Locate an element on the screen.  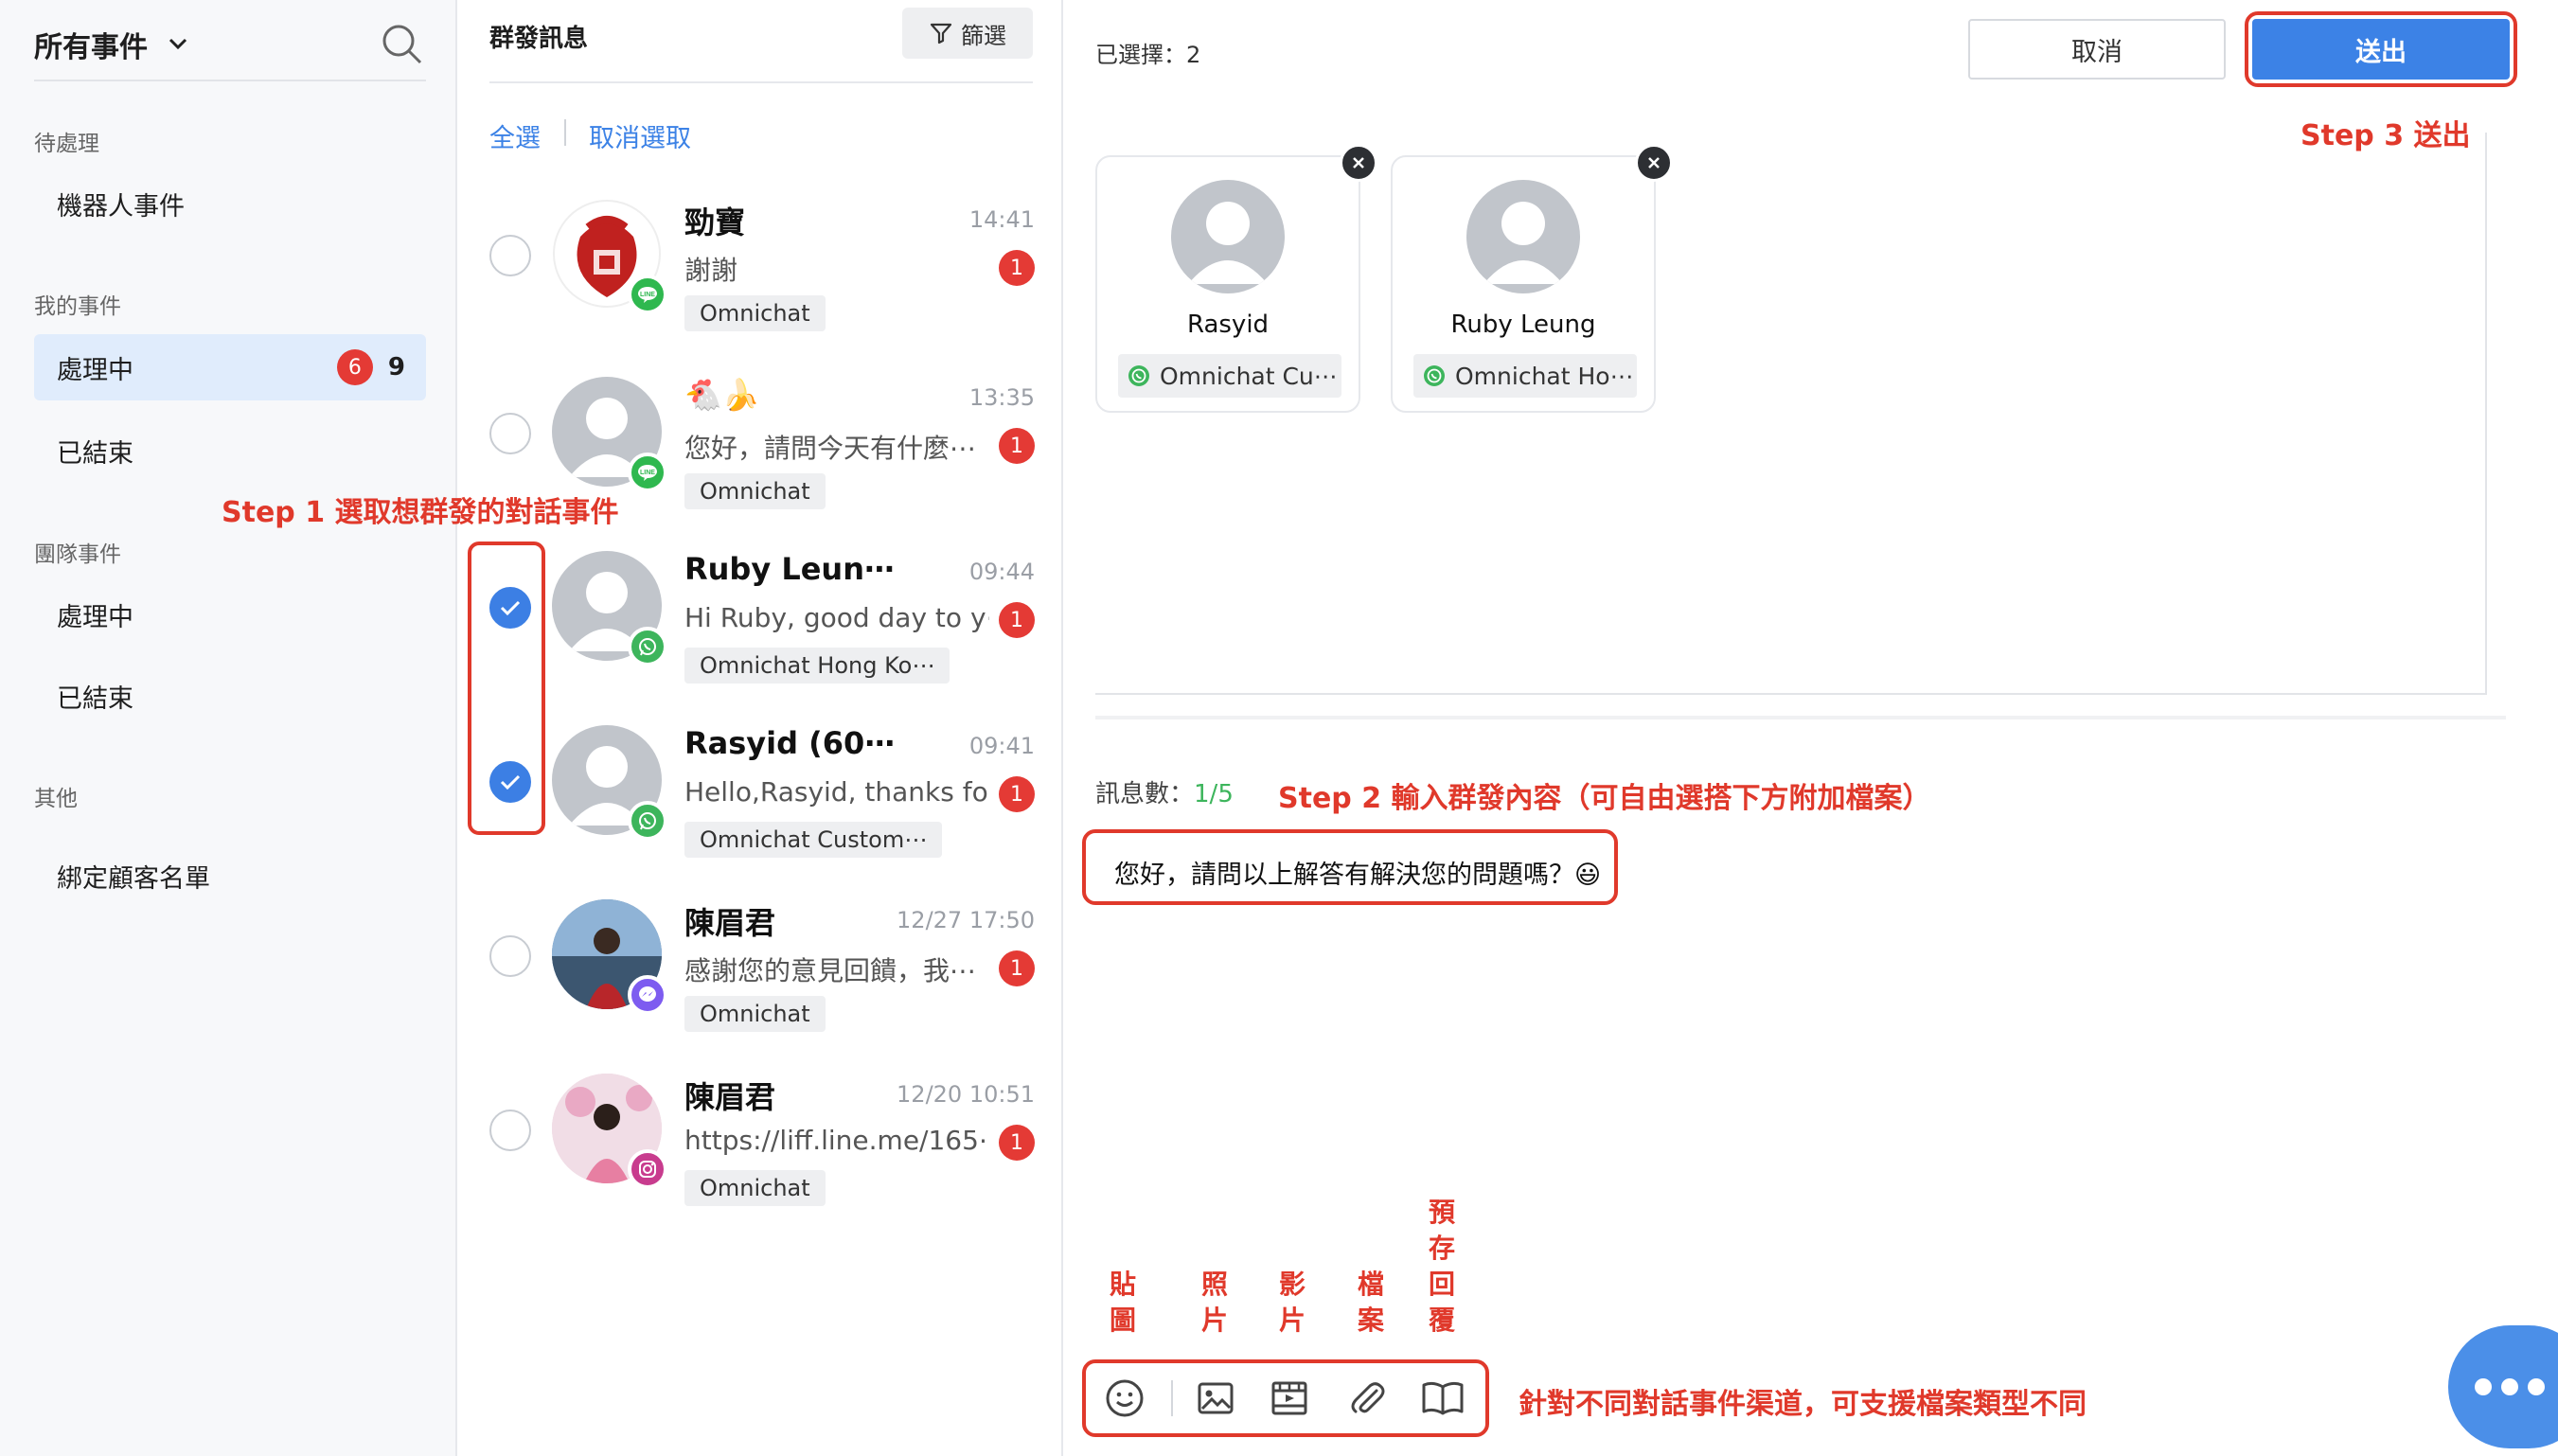
toolbar-highlight is located at coordinates (1285, 1398).